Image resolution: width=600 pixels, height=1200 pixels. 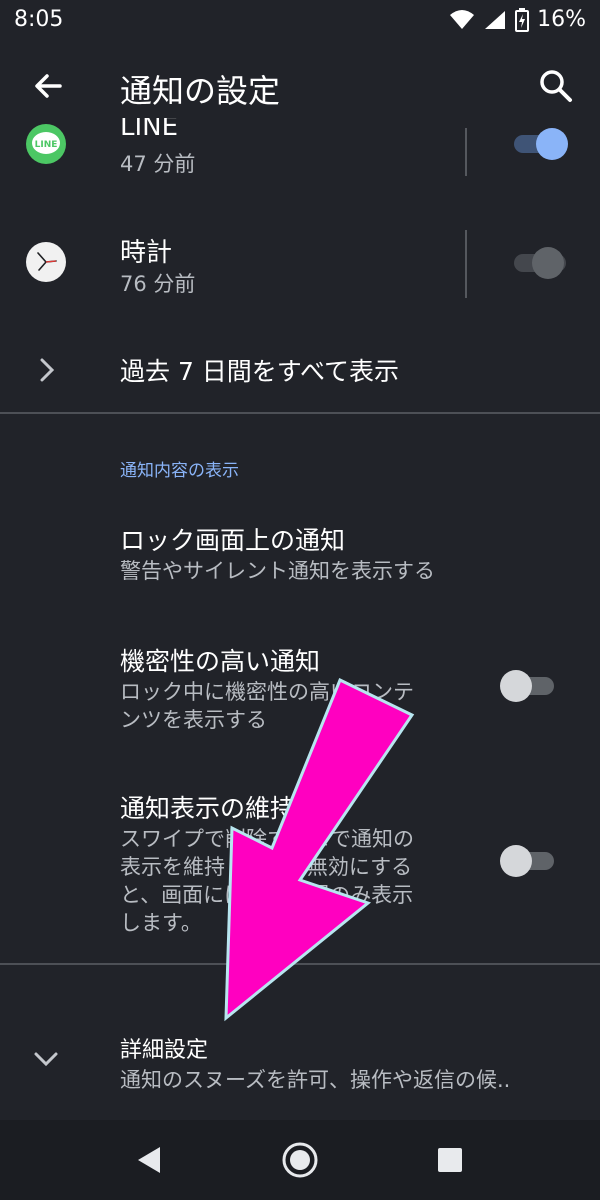 I want to click on pref-summary: 警告やサイレント通知を表示する, so click(x=277, y=571).